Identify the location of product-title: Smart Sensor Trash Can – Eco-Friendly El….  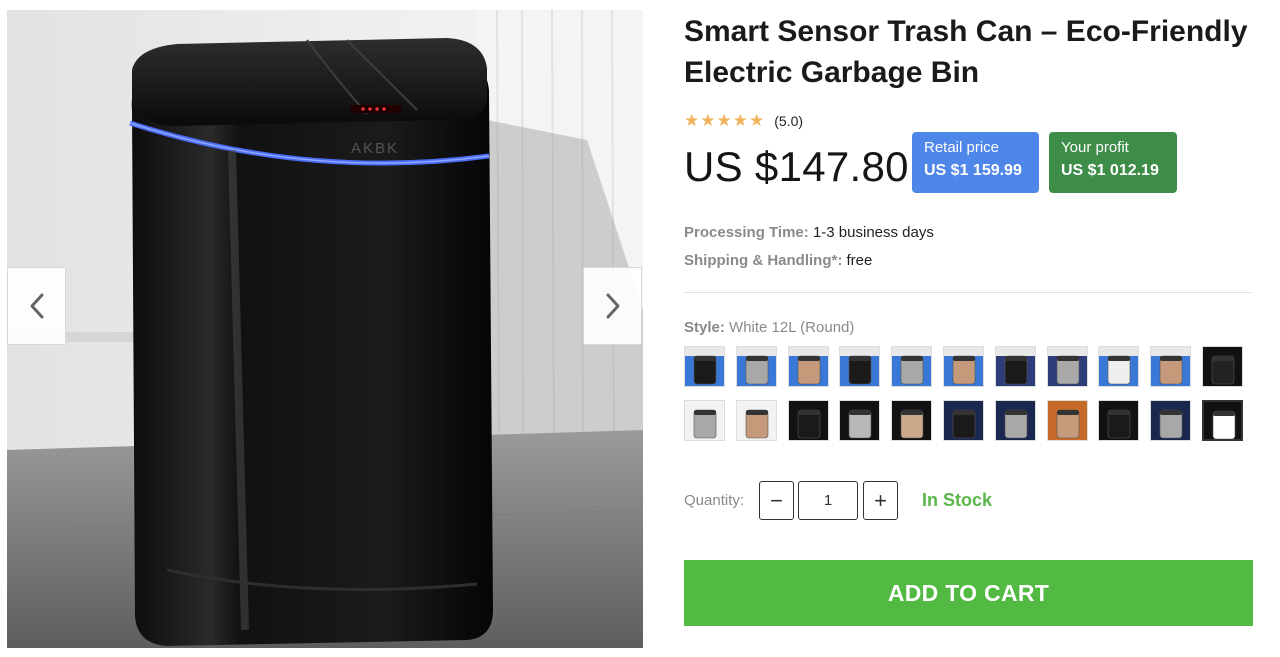
(966, 52).